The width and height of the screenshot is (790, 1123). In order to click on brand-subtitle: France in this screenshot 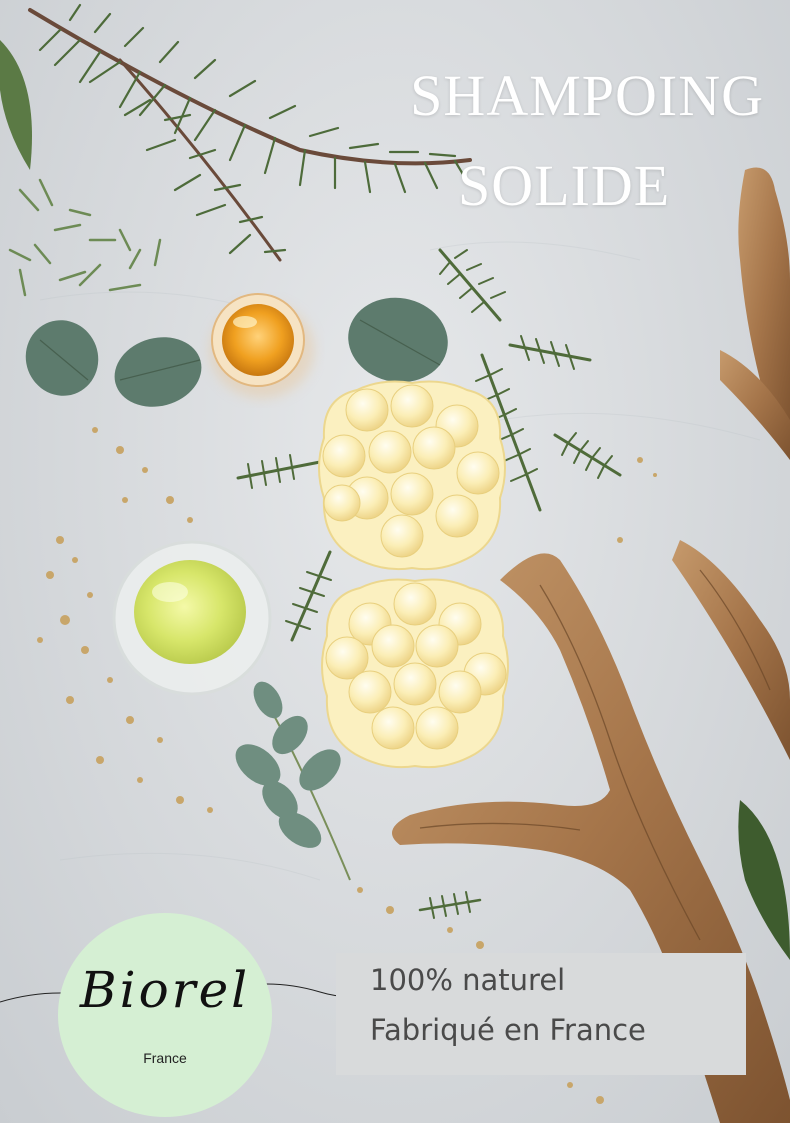, I will do `click(165, 1058)`.